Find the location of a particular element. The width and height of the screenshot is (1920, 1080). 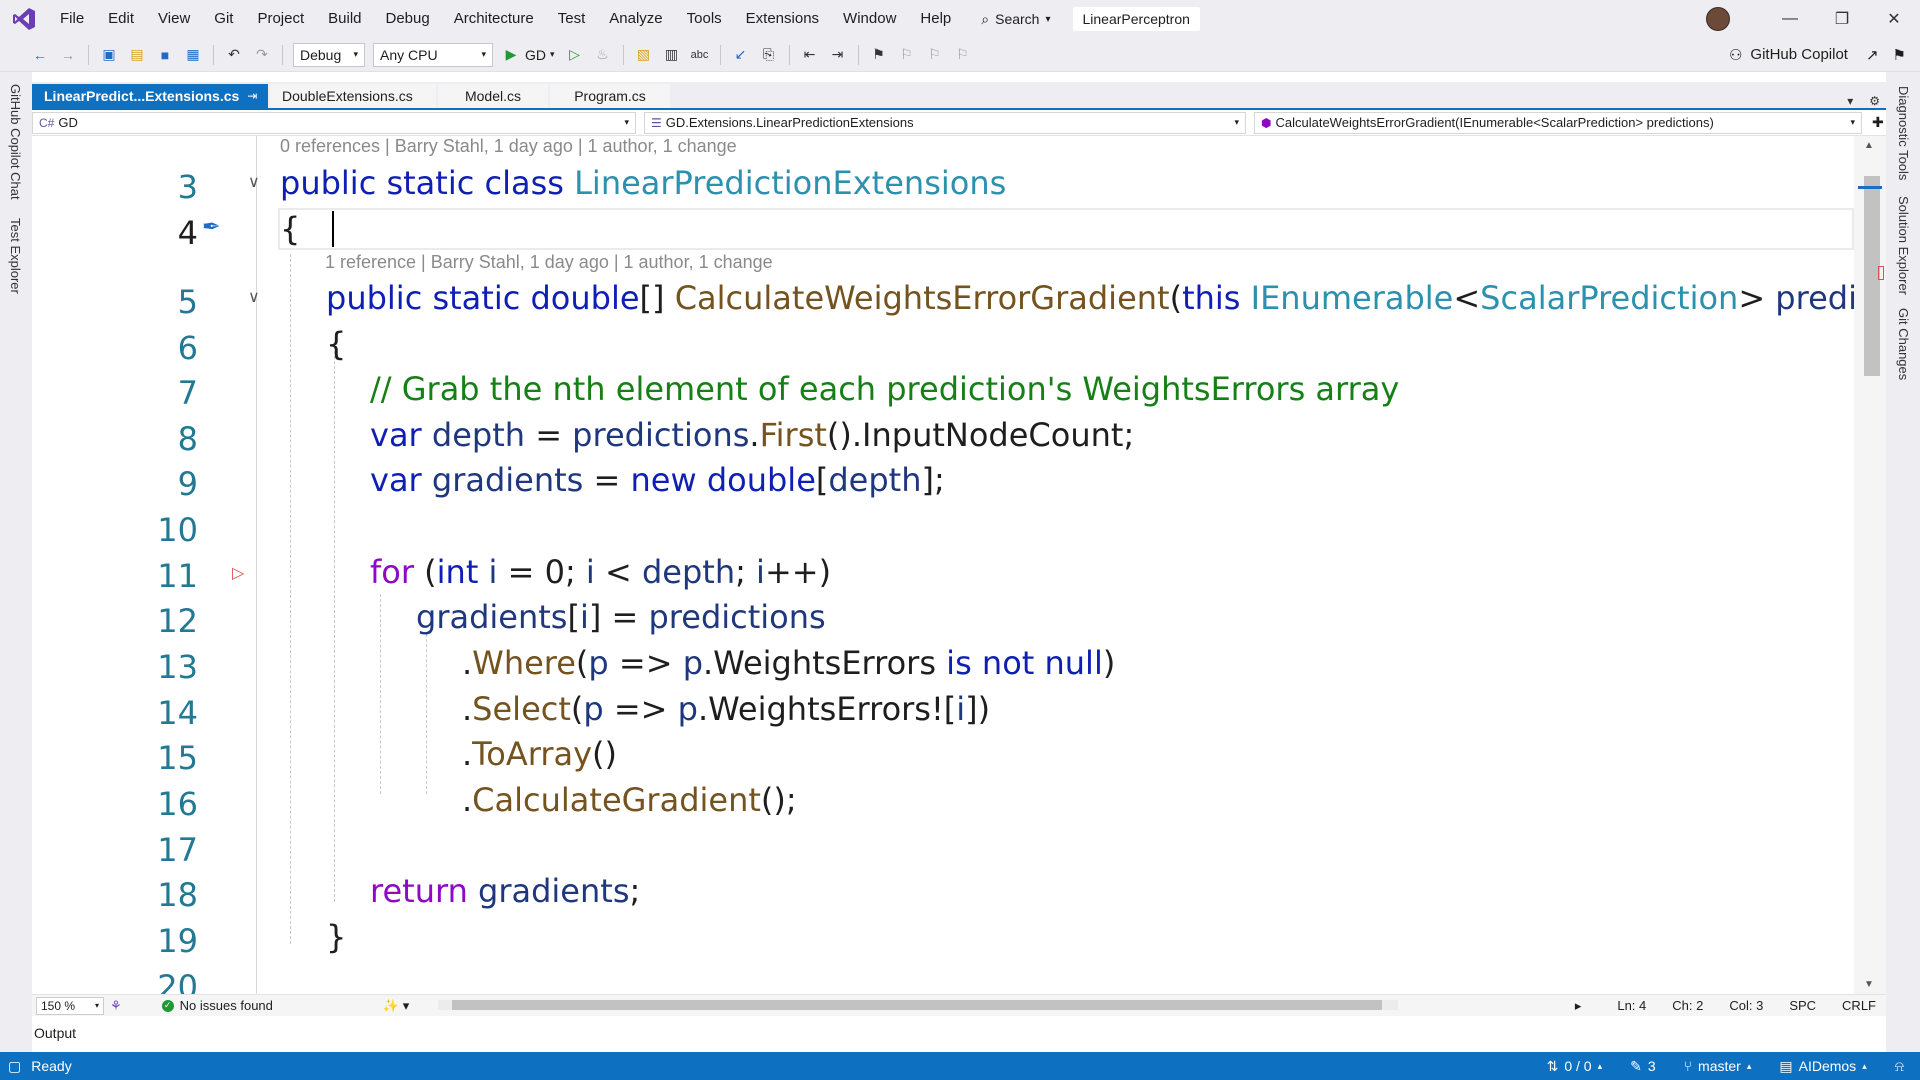

share-icon: ↗ is located at coordinates (1872, 55).